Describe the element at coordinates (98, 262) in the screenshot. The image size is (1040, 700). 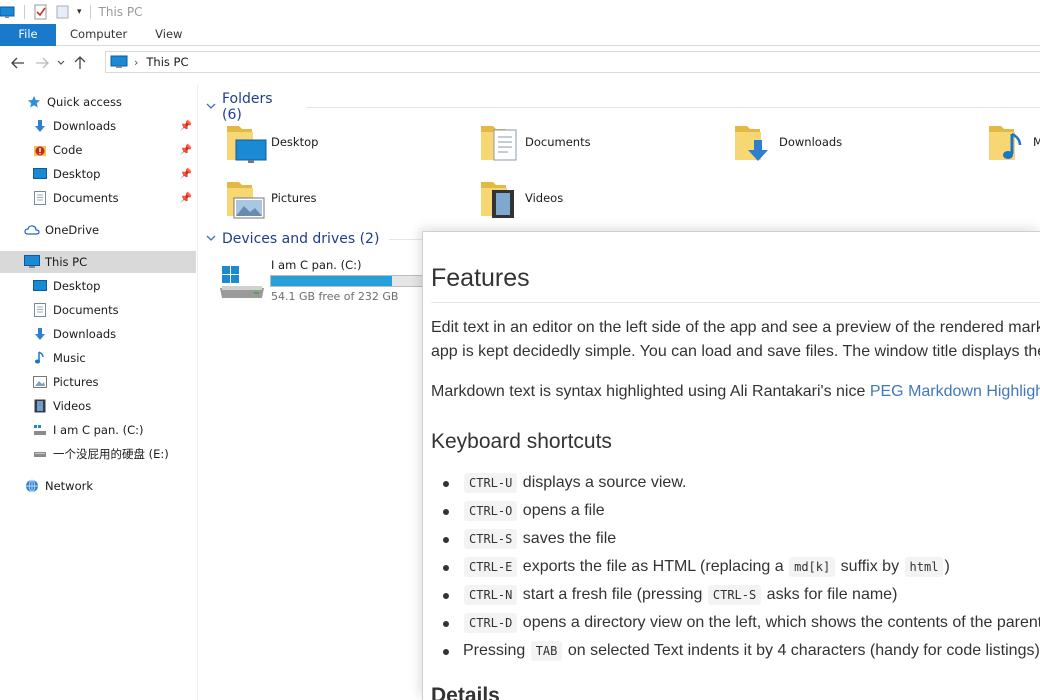
I see `sidebar-item-this-pc: This PC` at that location.